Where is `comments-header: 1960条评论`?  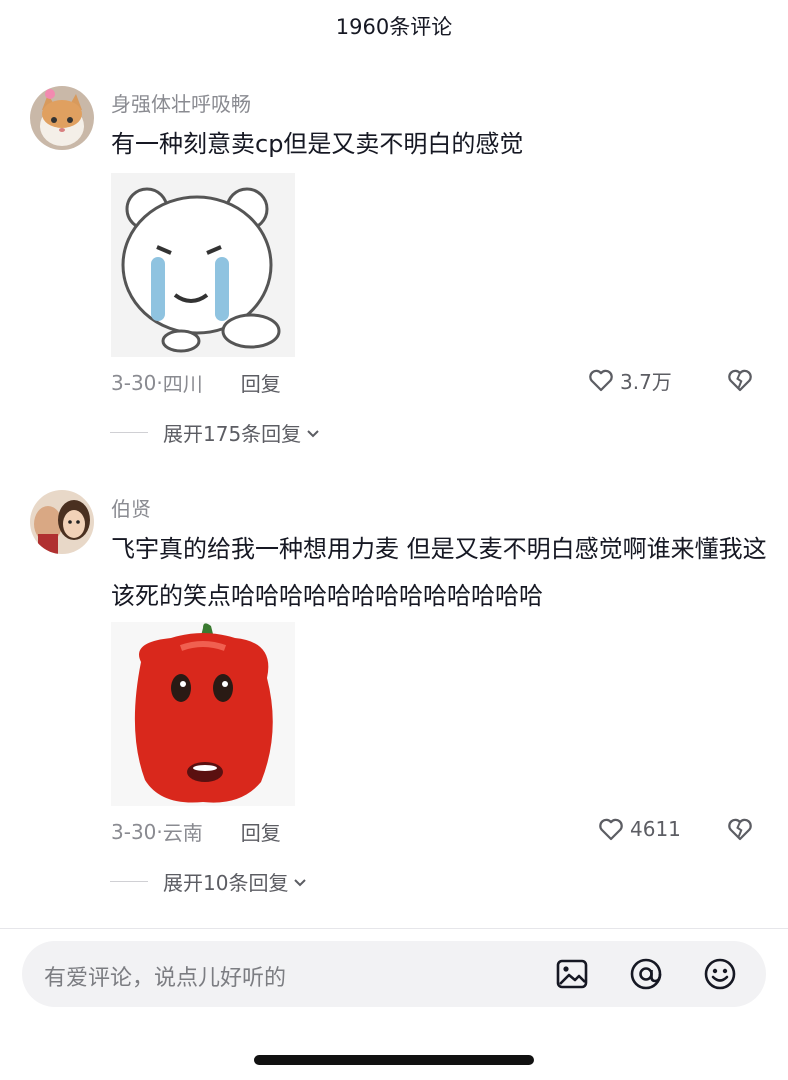 comments-header: 1960条评论 is located at coordinates (394, 26).